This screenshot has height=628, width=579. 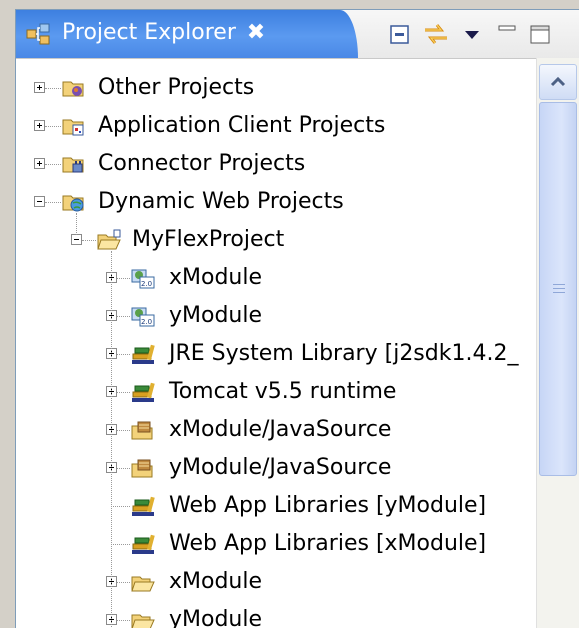 What do you see at coordinates (328, 505) in the screenshot?
I see `tree-item-label: Web App Libraries [yModule]` at bounding box center [328, 505].